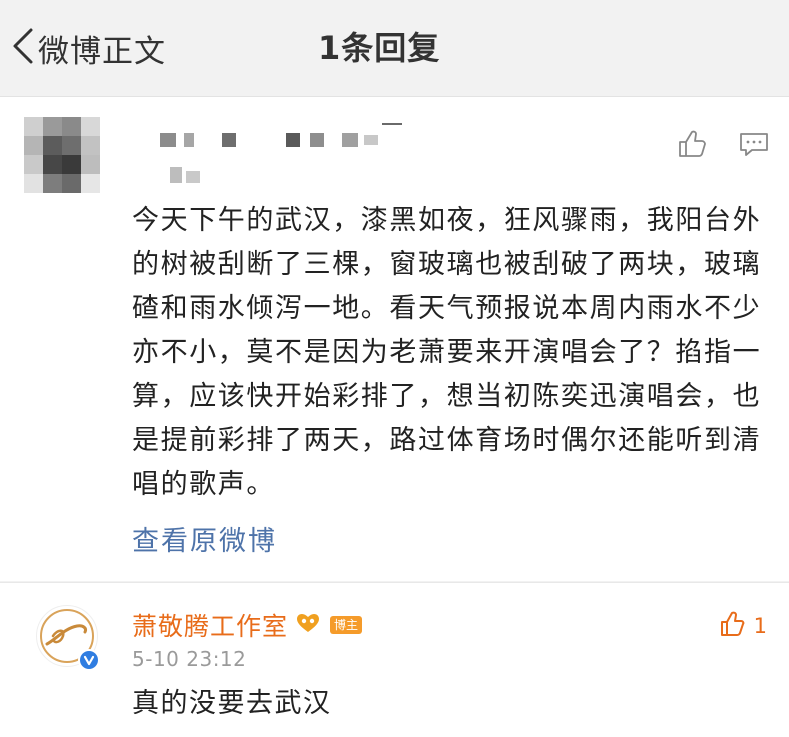 This screenshot has width=789, height=737. What do you see at coordinates (89, 660) in the screenshot?
I see `verified-icon` at bounding box center [89, 660].